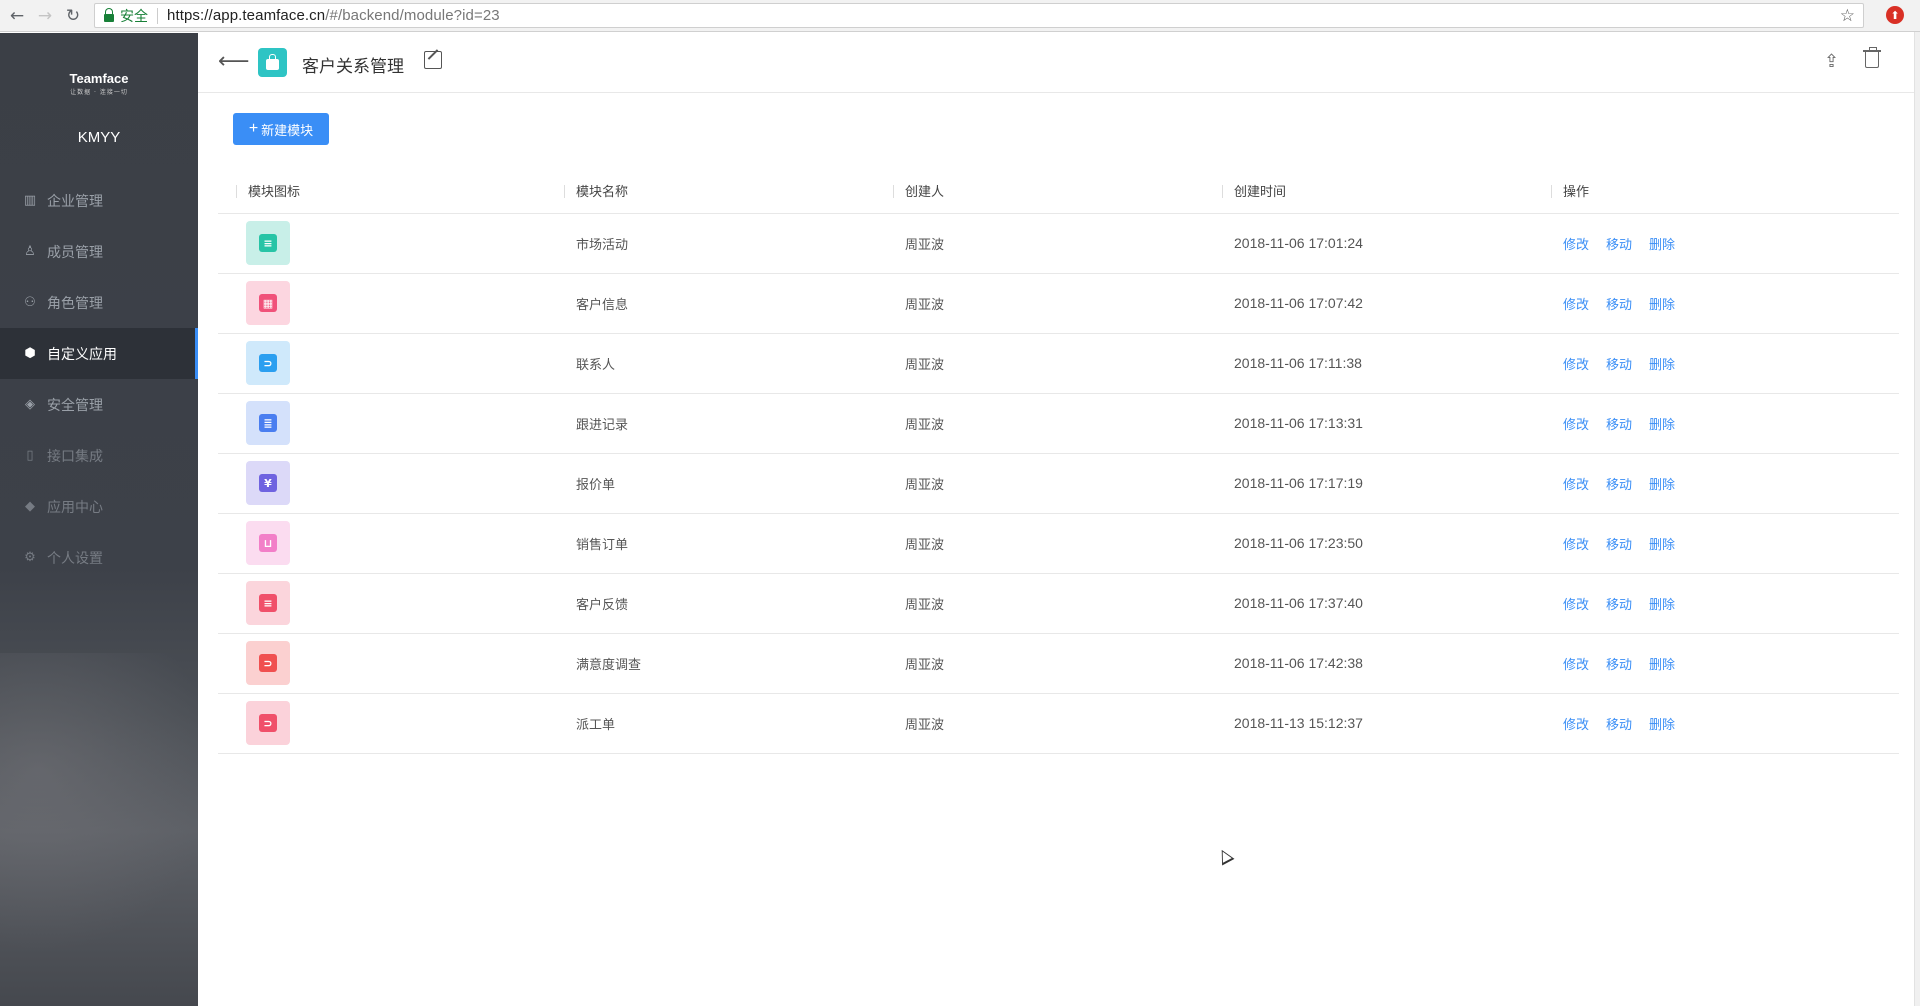 The height and width of the screenshot is (1006, 1920). I want to click on sidebar-item-personal-settings: ⚙ 个人设置, so click(99, 557).